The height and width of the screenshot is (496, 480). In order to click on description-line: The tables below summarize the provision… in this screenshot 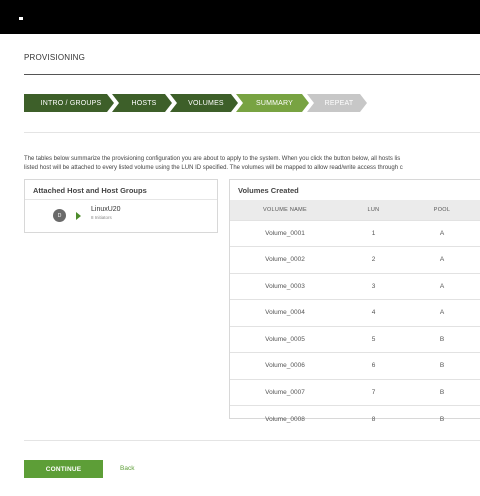, I will do `click(212, 159)`.